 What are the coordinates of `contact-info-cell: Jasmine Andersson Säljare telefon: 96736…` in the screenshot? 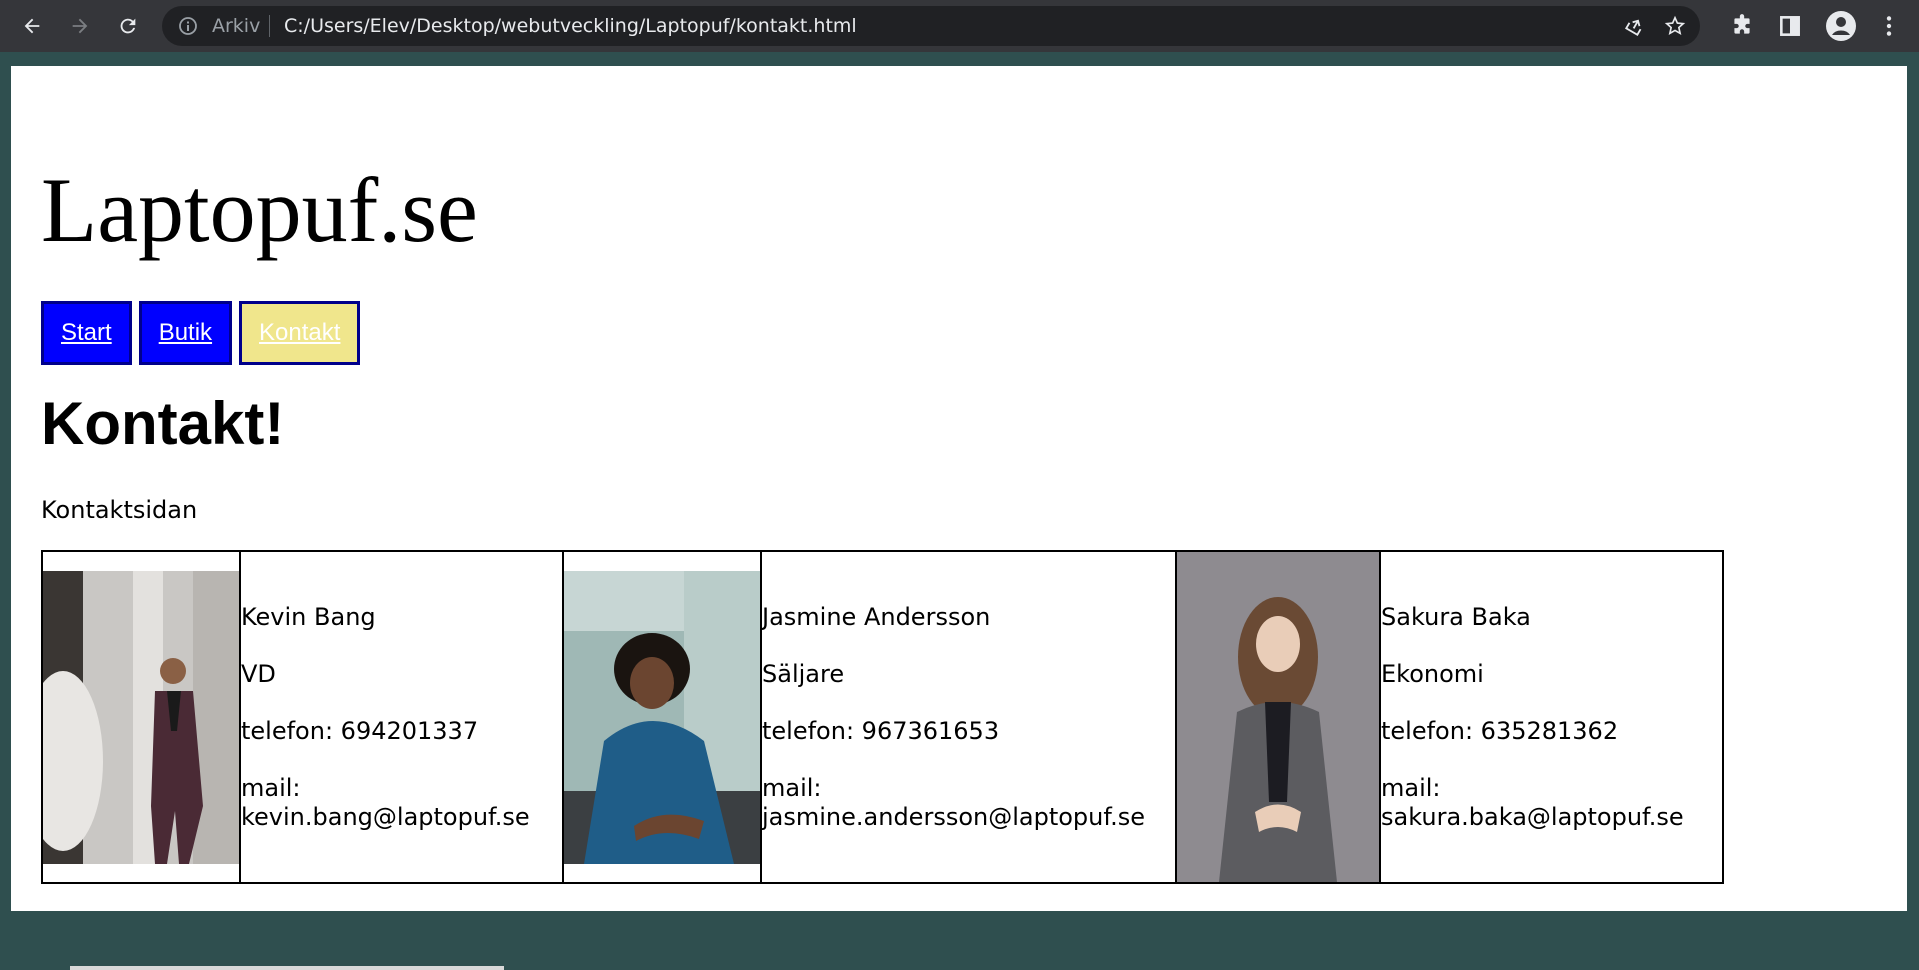 It's located at (968, 717).